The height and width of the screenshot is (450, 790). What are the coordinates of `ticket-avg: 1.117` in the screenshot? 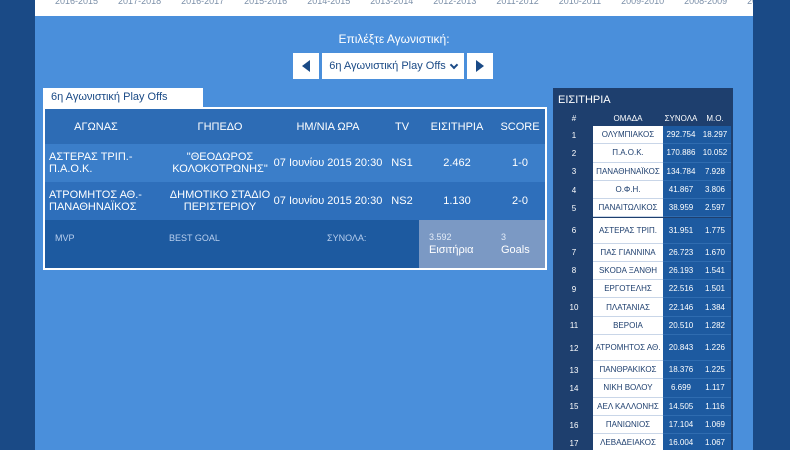 It's located at (715, 388).